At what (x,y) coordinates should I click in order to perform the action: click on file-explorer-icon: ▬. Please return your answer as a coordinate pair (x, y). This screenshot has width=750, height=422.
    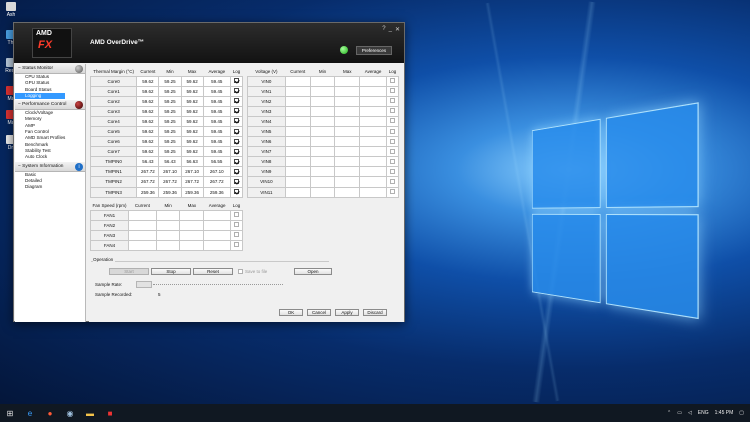
    Looking at the image, I should click on (90, 413).